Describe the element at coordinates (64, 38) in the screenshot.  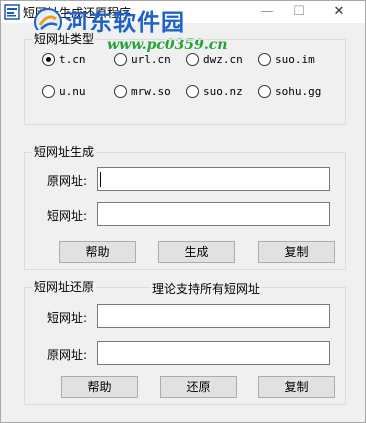
I see `type-group-label: 短网址类型` at that location.